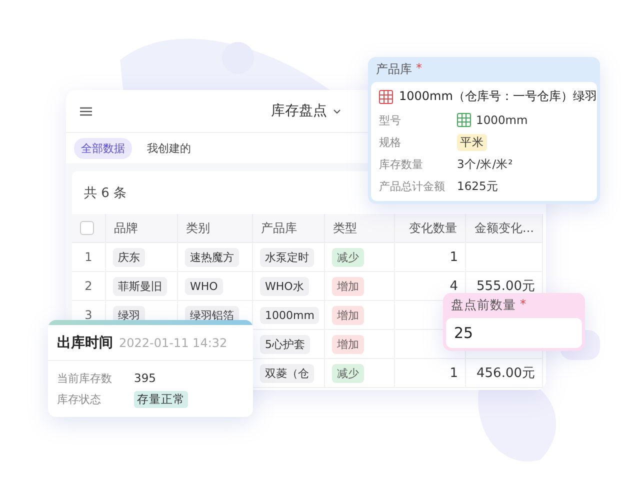 This screenshot has width=640, height=482. Describe the element at coordinates (287, 257) in the screenshot. I see `product-tag: 水泵定时` at that location.